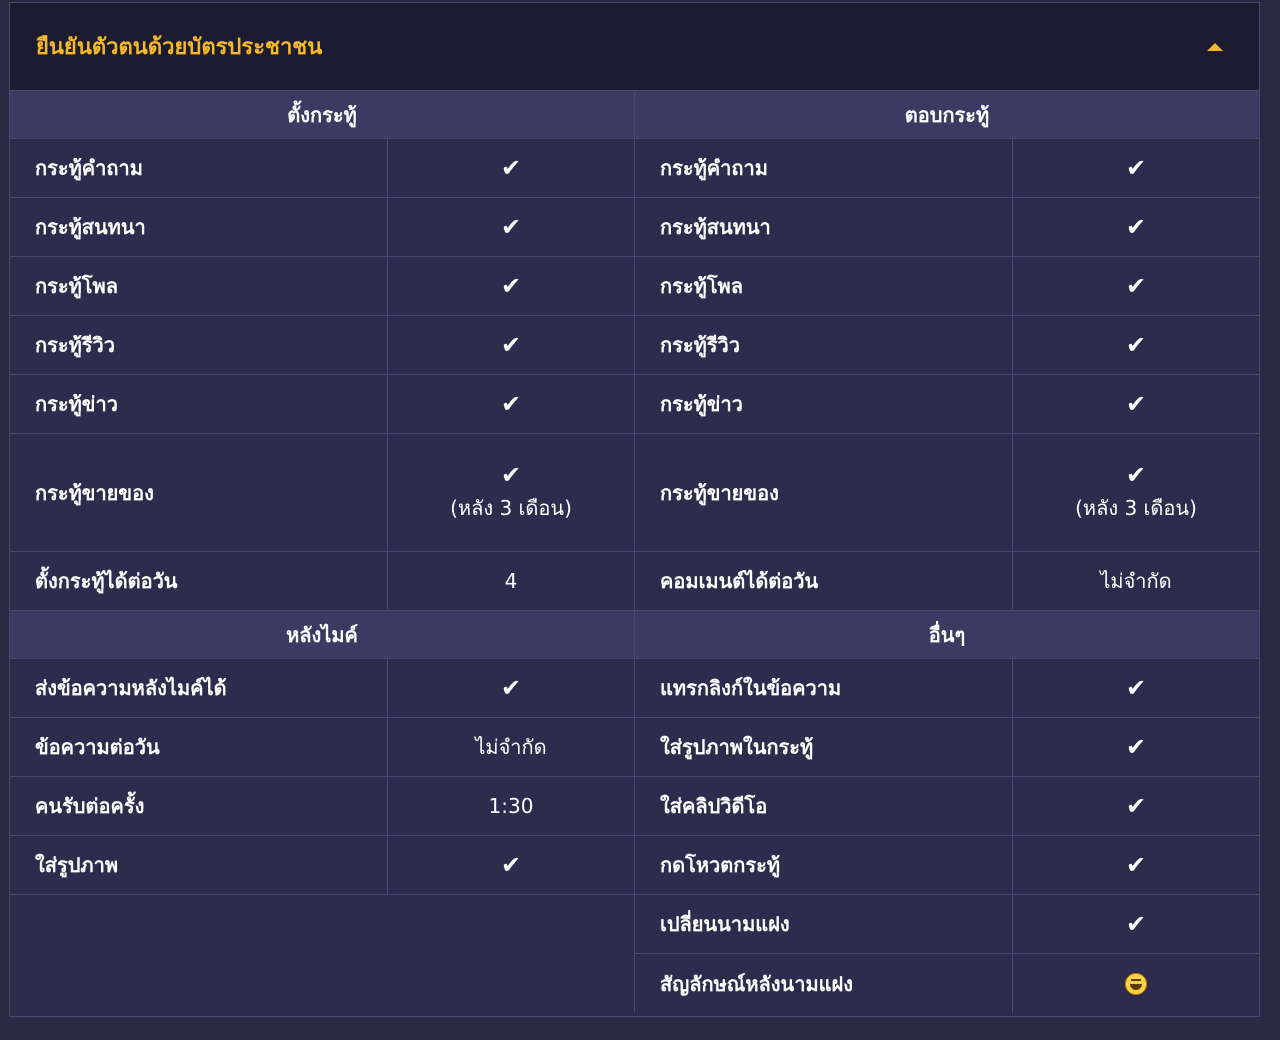 The height and width of the screenshot is (1040, 1280). I want to click on row-value: 1:30, so click(511, 806).